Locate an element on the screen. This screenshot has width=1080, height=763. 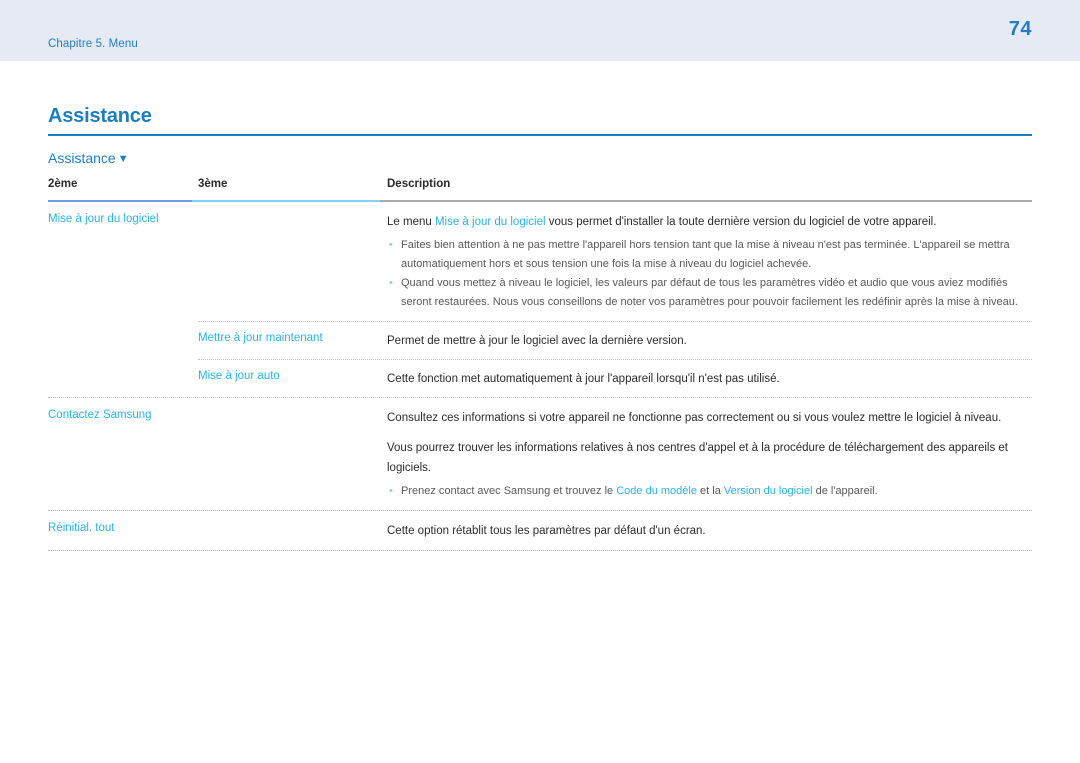
table-cell-level3: Mettre à jour maintenant is located at coordinates (292, 341).